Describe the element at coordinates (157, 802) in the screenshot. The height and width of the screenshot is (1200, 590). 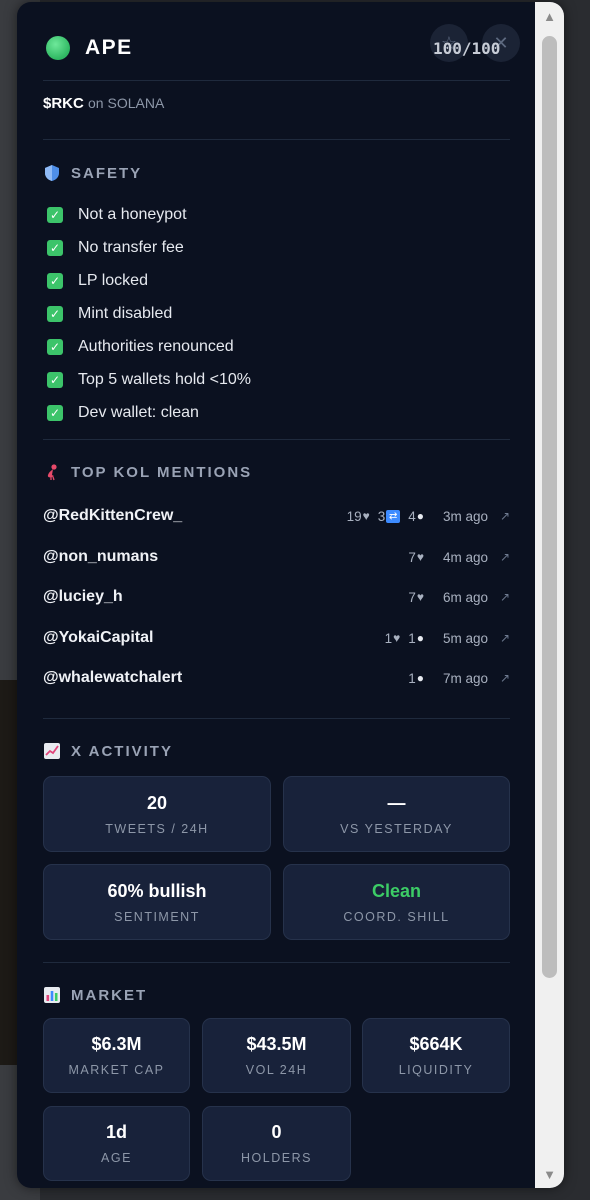
I see `card-value: 20` at that location.